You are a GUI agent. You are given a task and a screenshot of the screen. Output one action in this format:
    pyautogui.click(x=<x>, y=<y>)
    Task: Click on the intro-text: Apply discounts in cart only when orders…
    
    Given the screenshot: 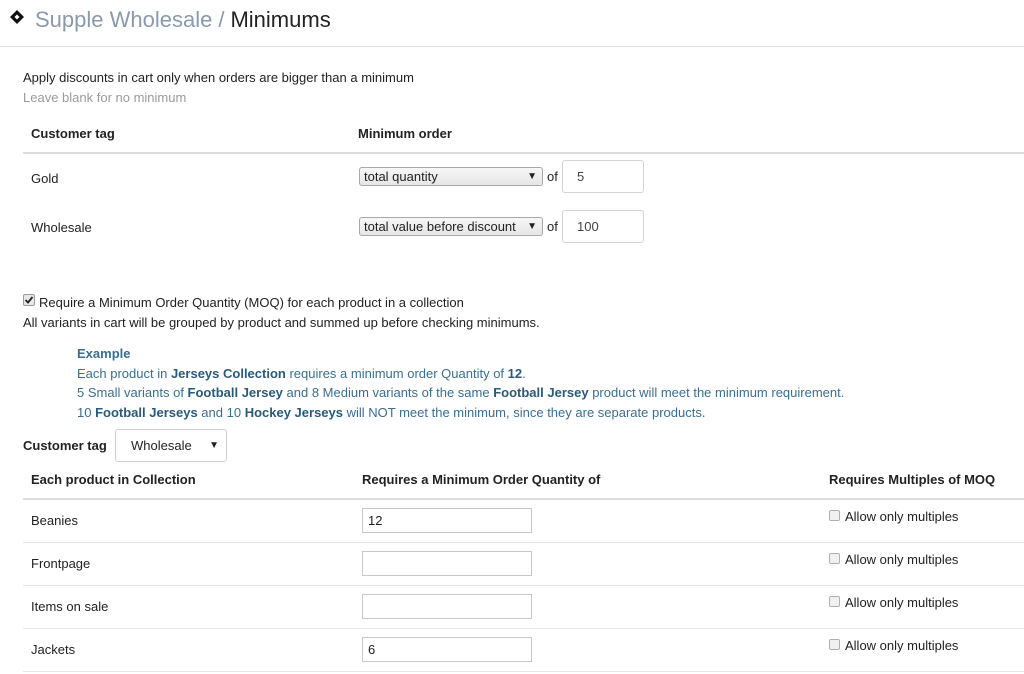 What is the action you would take?
    pyautogui.click(x=218, y=77)
    